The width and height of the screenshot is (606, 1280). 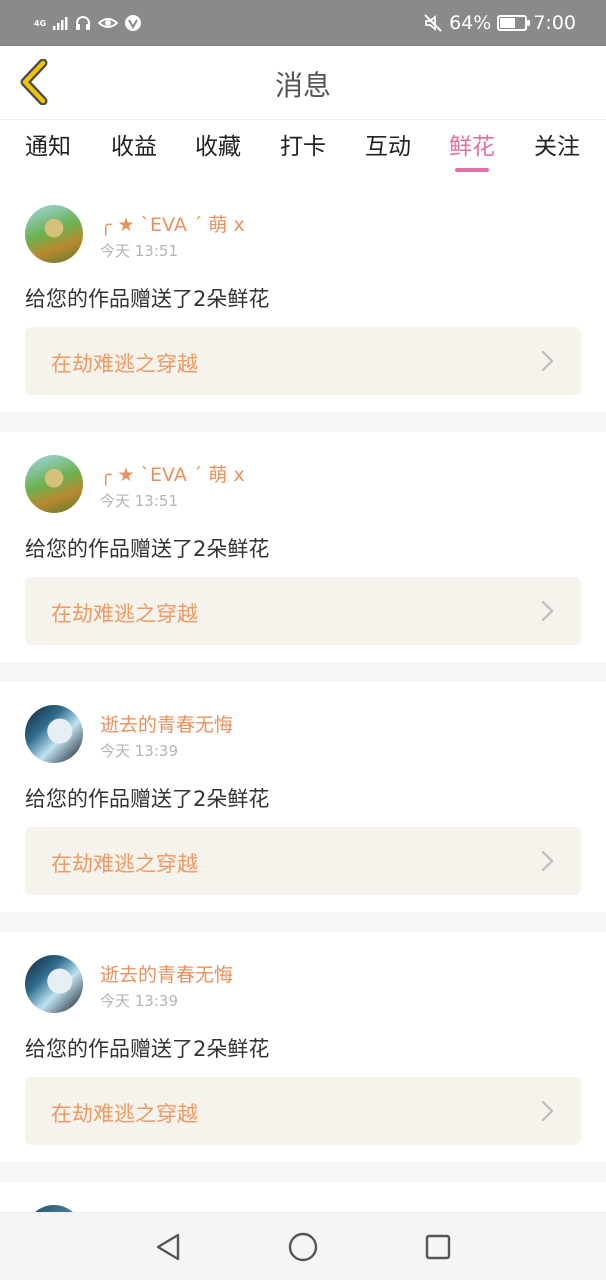 I want to click on headset-icon, so click(x=83, y=23).